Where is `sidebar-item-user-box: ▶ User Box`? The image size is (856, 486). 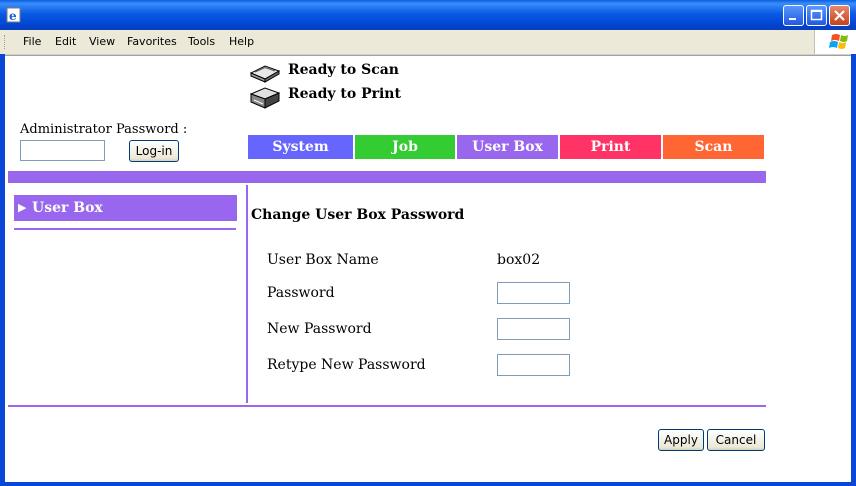 sidebar-item-user-box: ▶ User Box is located at coordinates (125, 208).